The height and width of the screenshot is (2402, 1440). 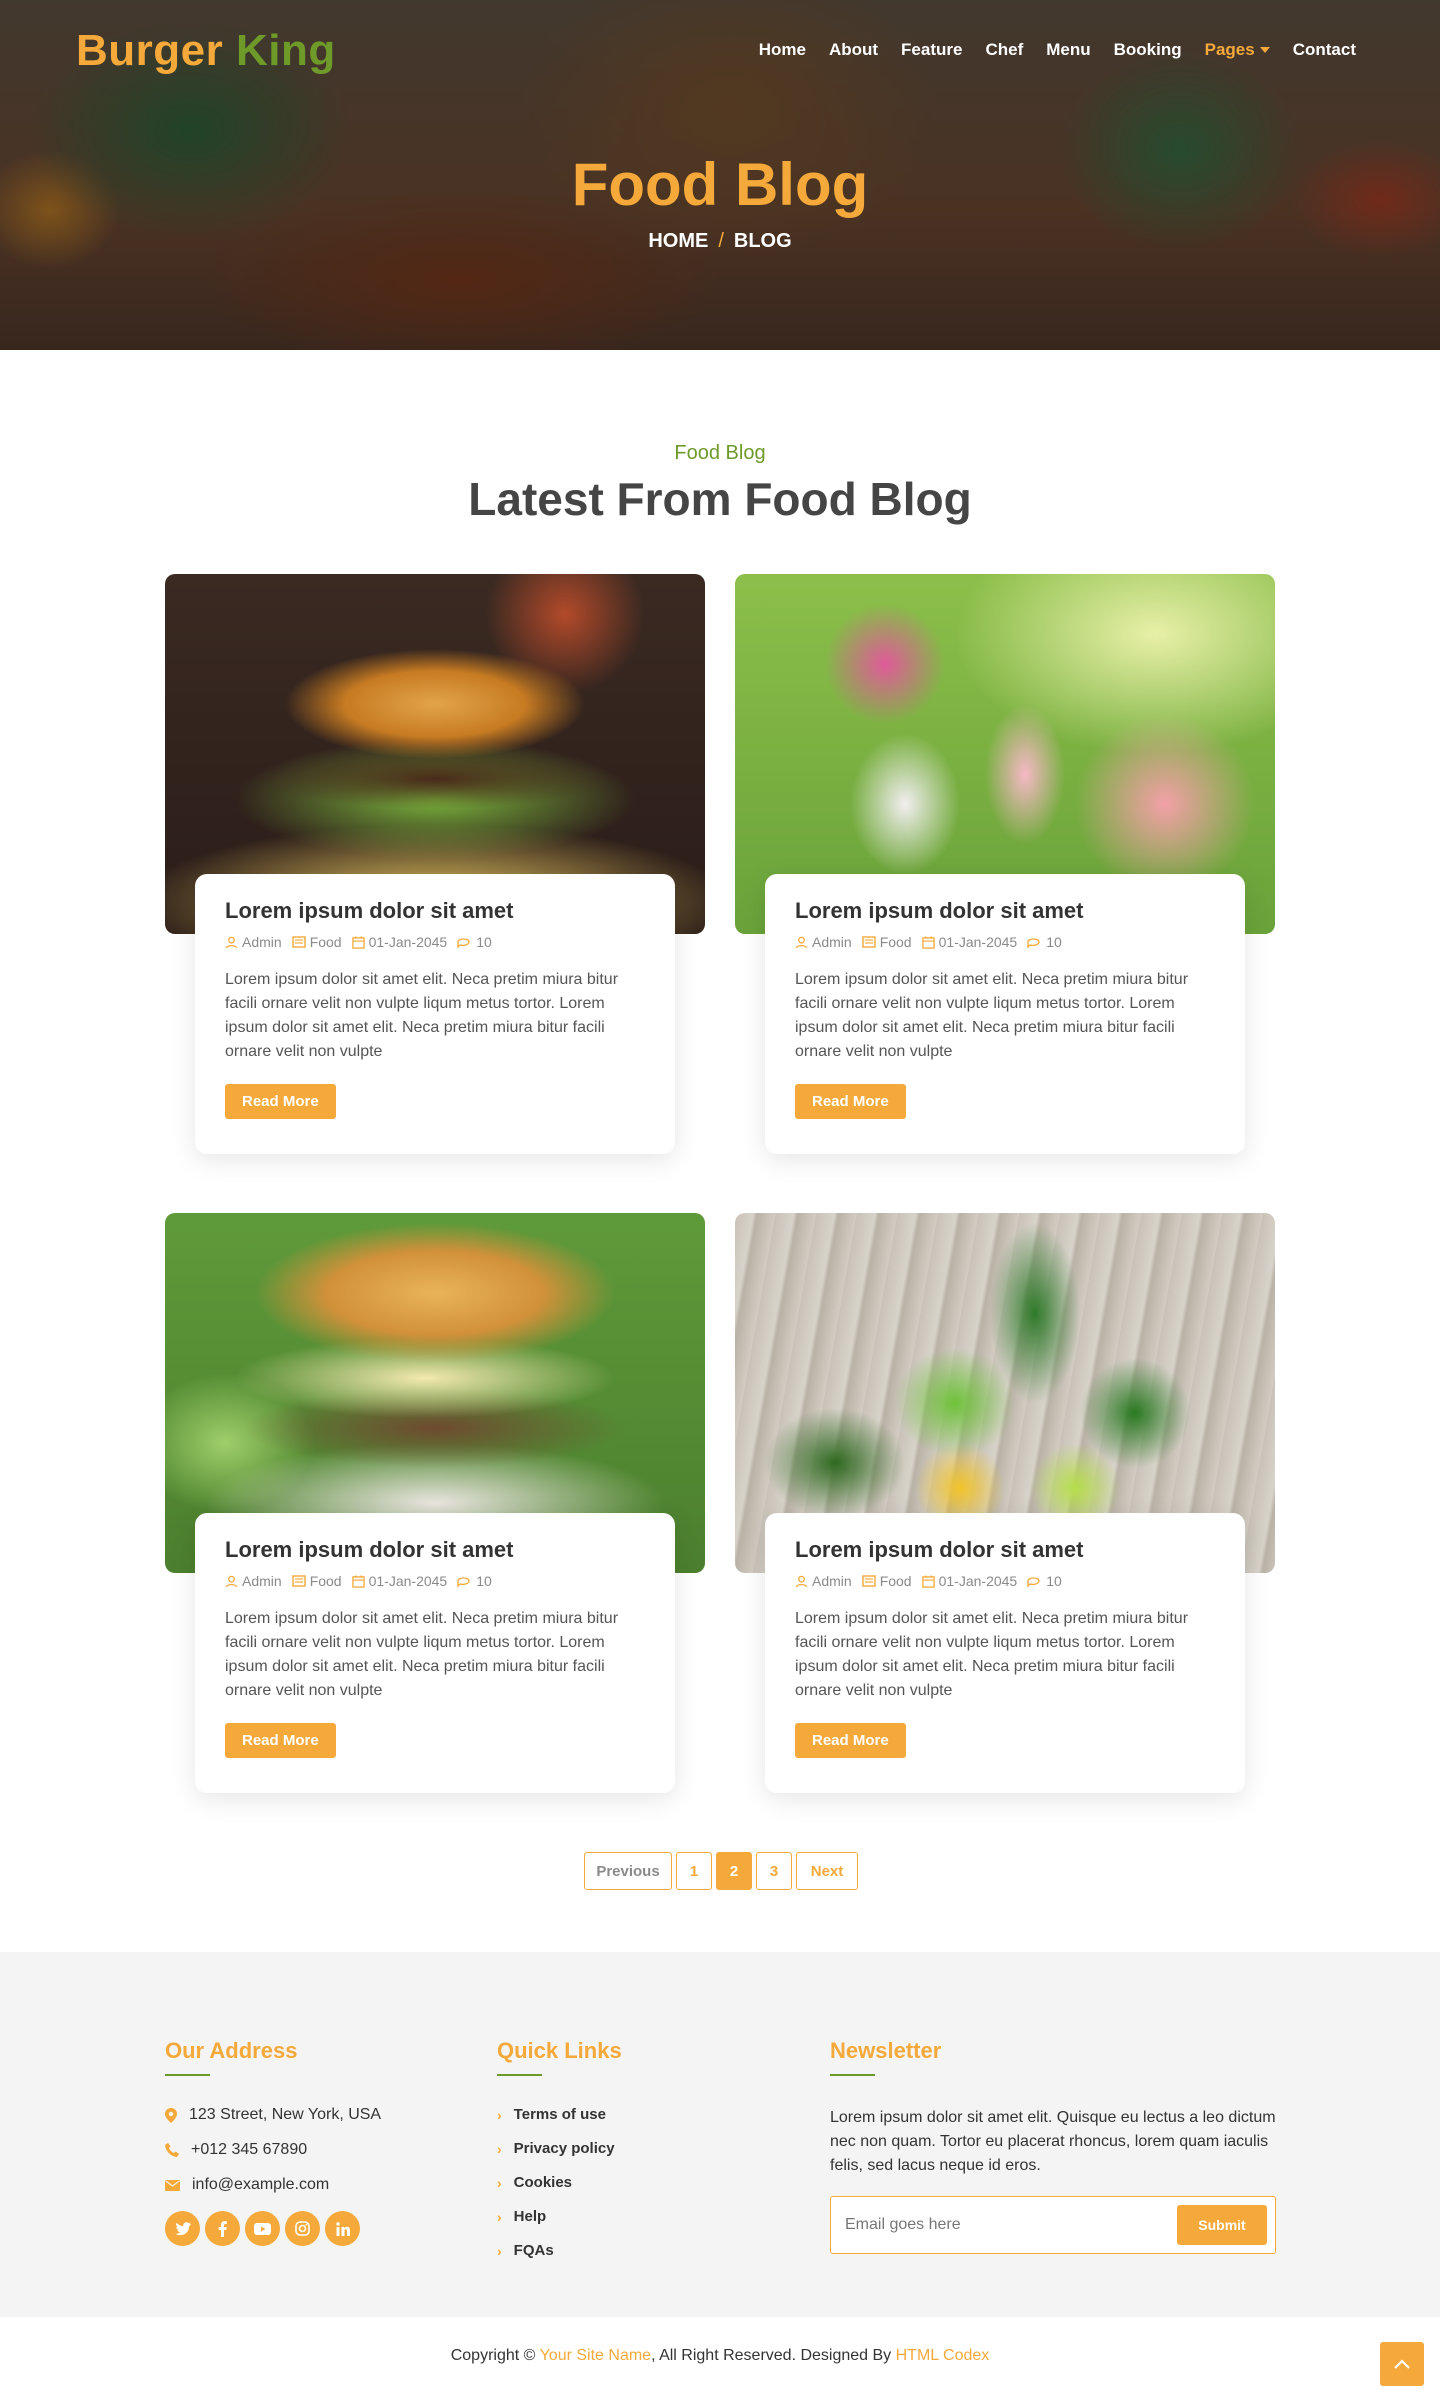 What do you see at coordinates (943, 2355) in the screenshot?
I see `copyright-designer-link: HTML Codex` at bounding box center [943, 2355].